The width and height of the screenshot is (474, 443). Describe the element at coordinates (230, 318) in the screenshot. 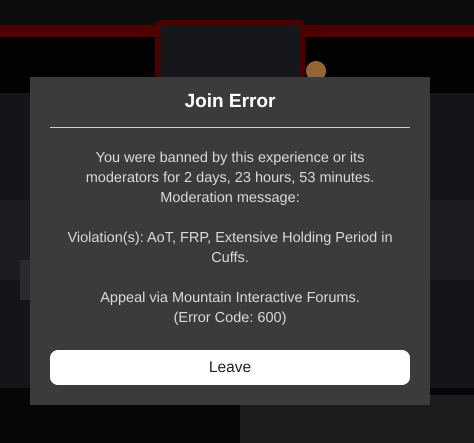

I see `message-text: (Error Code: 600)` at that location.